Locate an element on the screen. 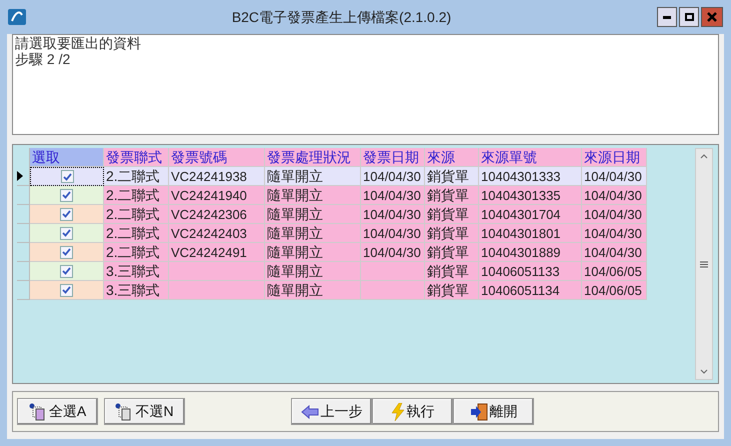  back-button: 上一步 is located at coordinates (331, 411).